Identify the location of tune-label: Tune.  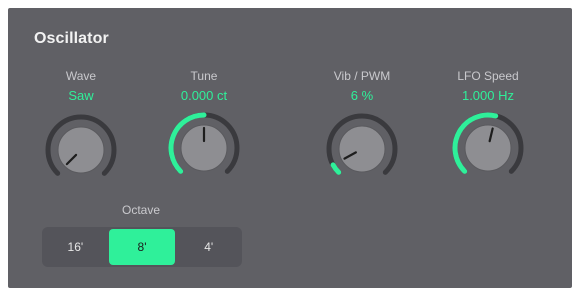
(204, 76).